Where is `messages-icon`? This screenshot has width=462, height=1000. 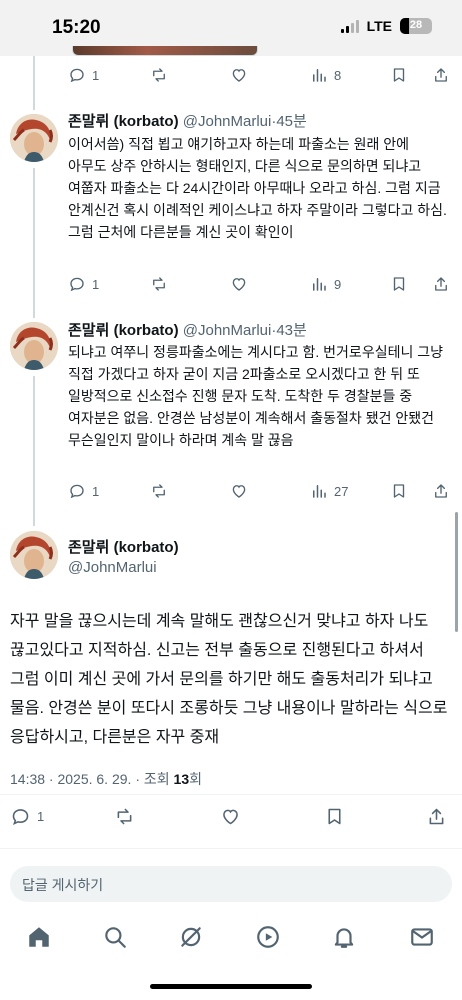 messages-icon is located at coordinates (422, 937).